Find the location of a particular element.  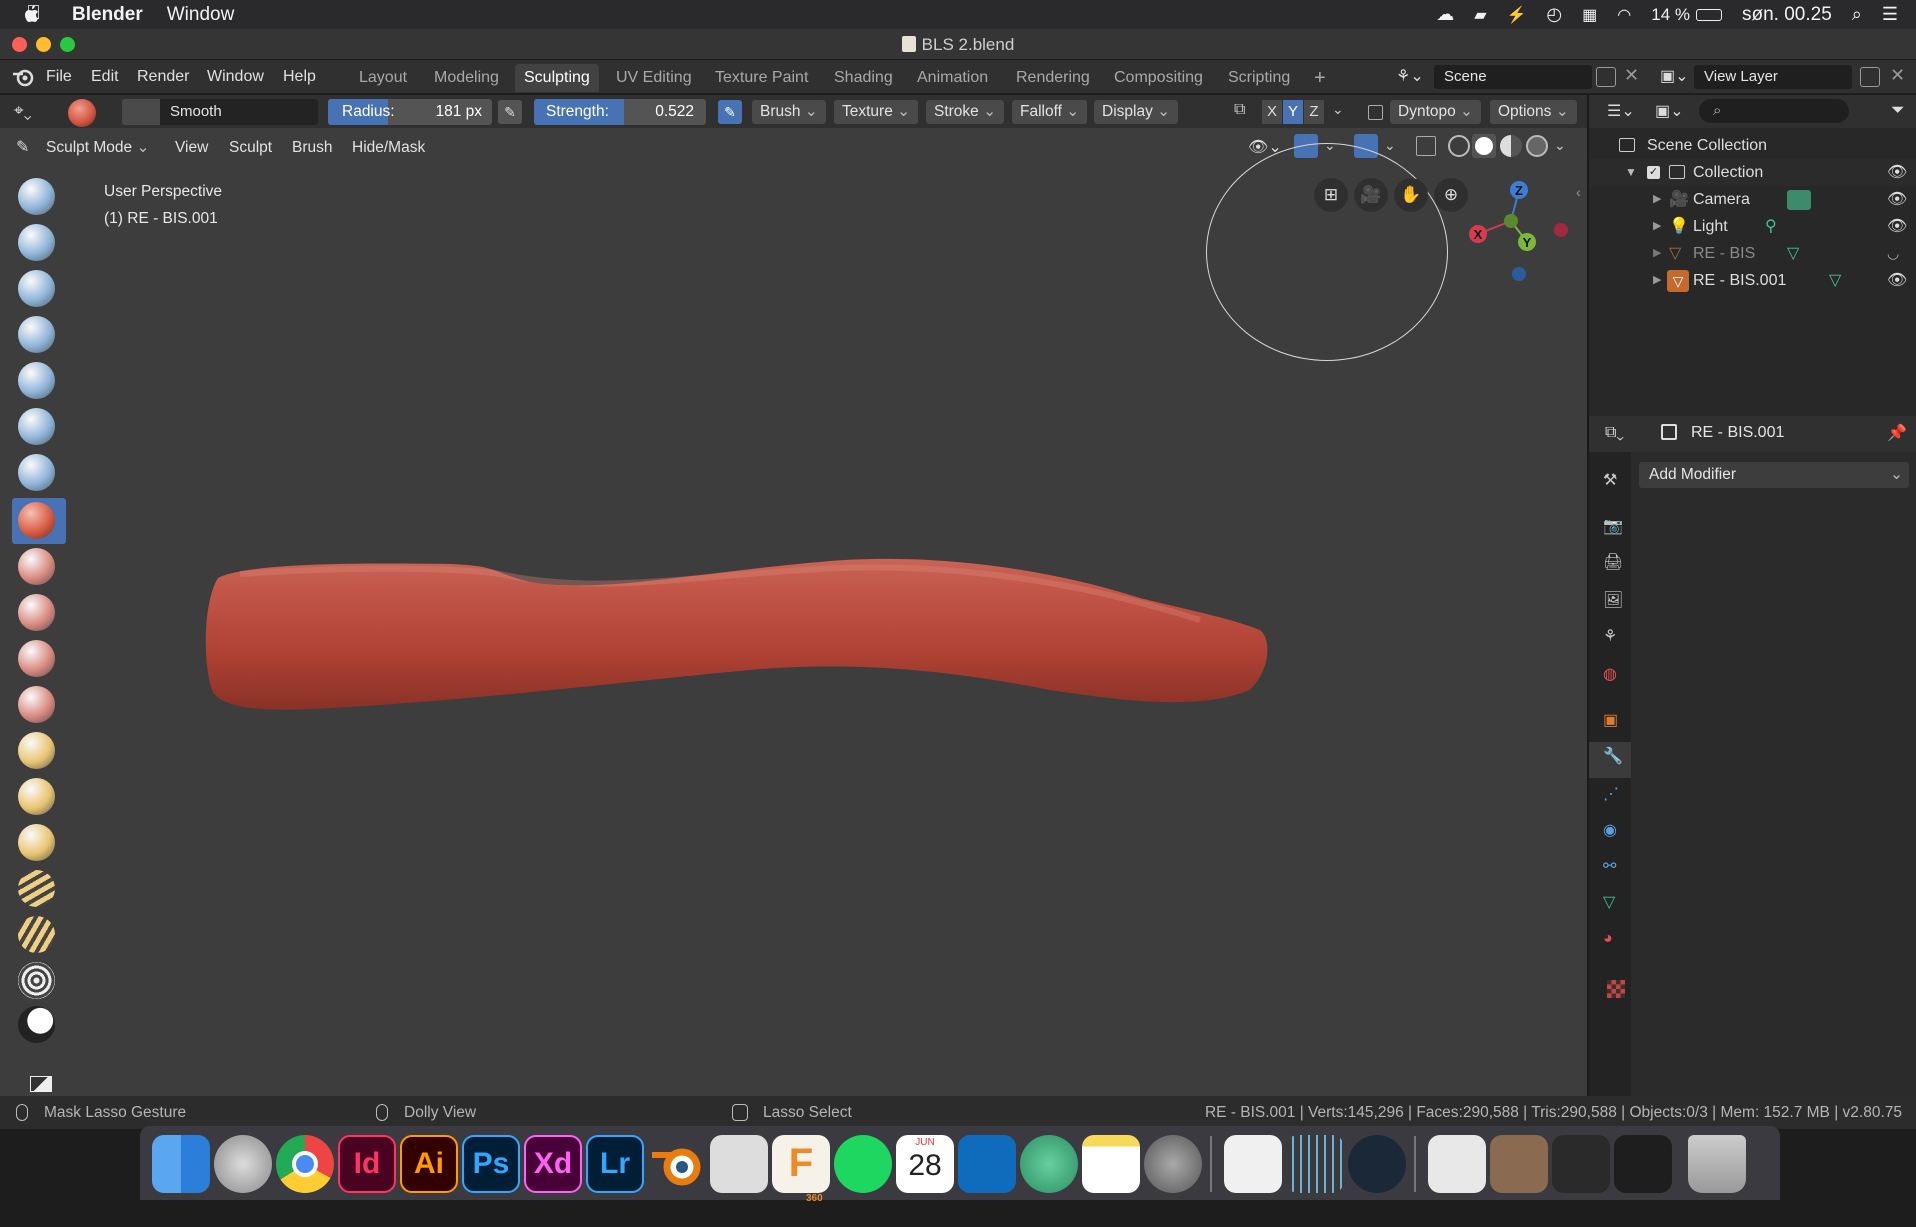

menu-edit: Edit is located at coordinates (105, 77).